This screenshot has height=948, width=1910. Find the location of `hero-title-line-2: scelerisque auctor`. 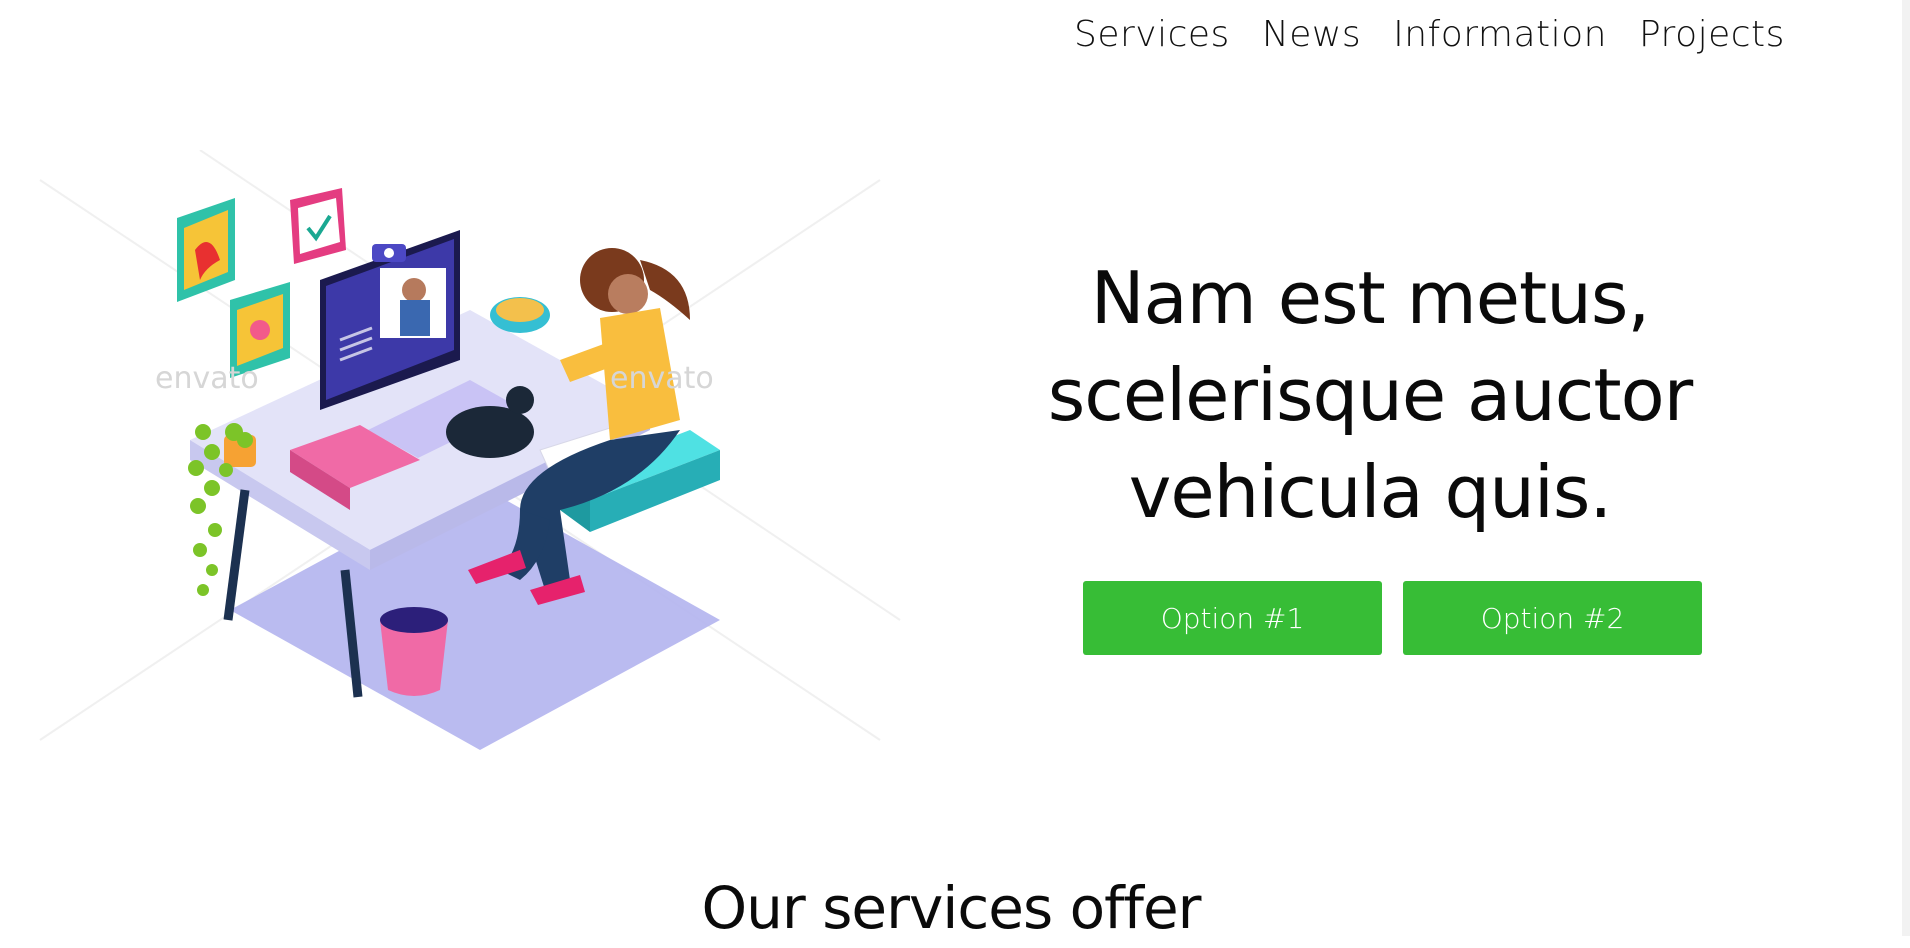

hero-title-line-2: scelerisque auctor is located at coordinates (1370, 395).